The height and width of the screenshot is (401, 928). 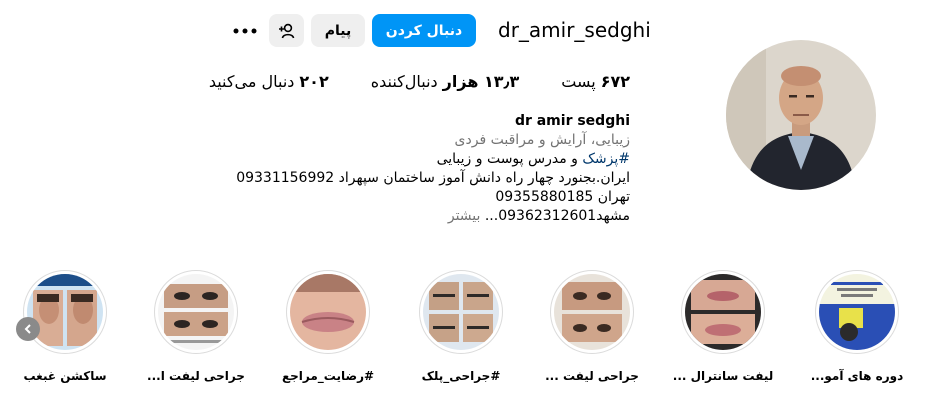 What do you see at coordinates (433, 216) in the screenshot?
I see `bio-line-4: مشهد09362312601... بیشتر` at bounding box center [433, 216].